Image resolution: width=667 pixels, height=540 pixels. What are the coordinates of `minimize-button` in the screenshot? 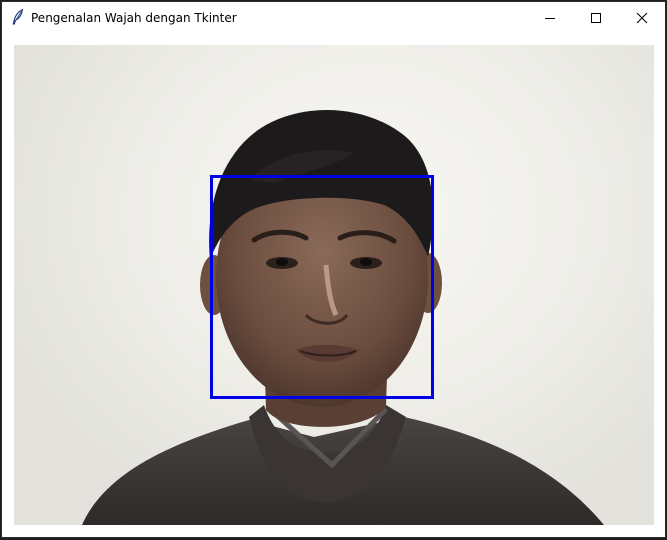 It's located at (550, 17).